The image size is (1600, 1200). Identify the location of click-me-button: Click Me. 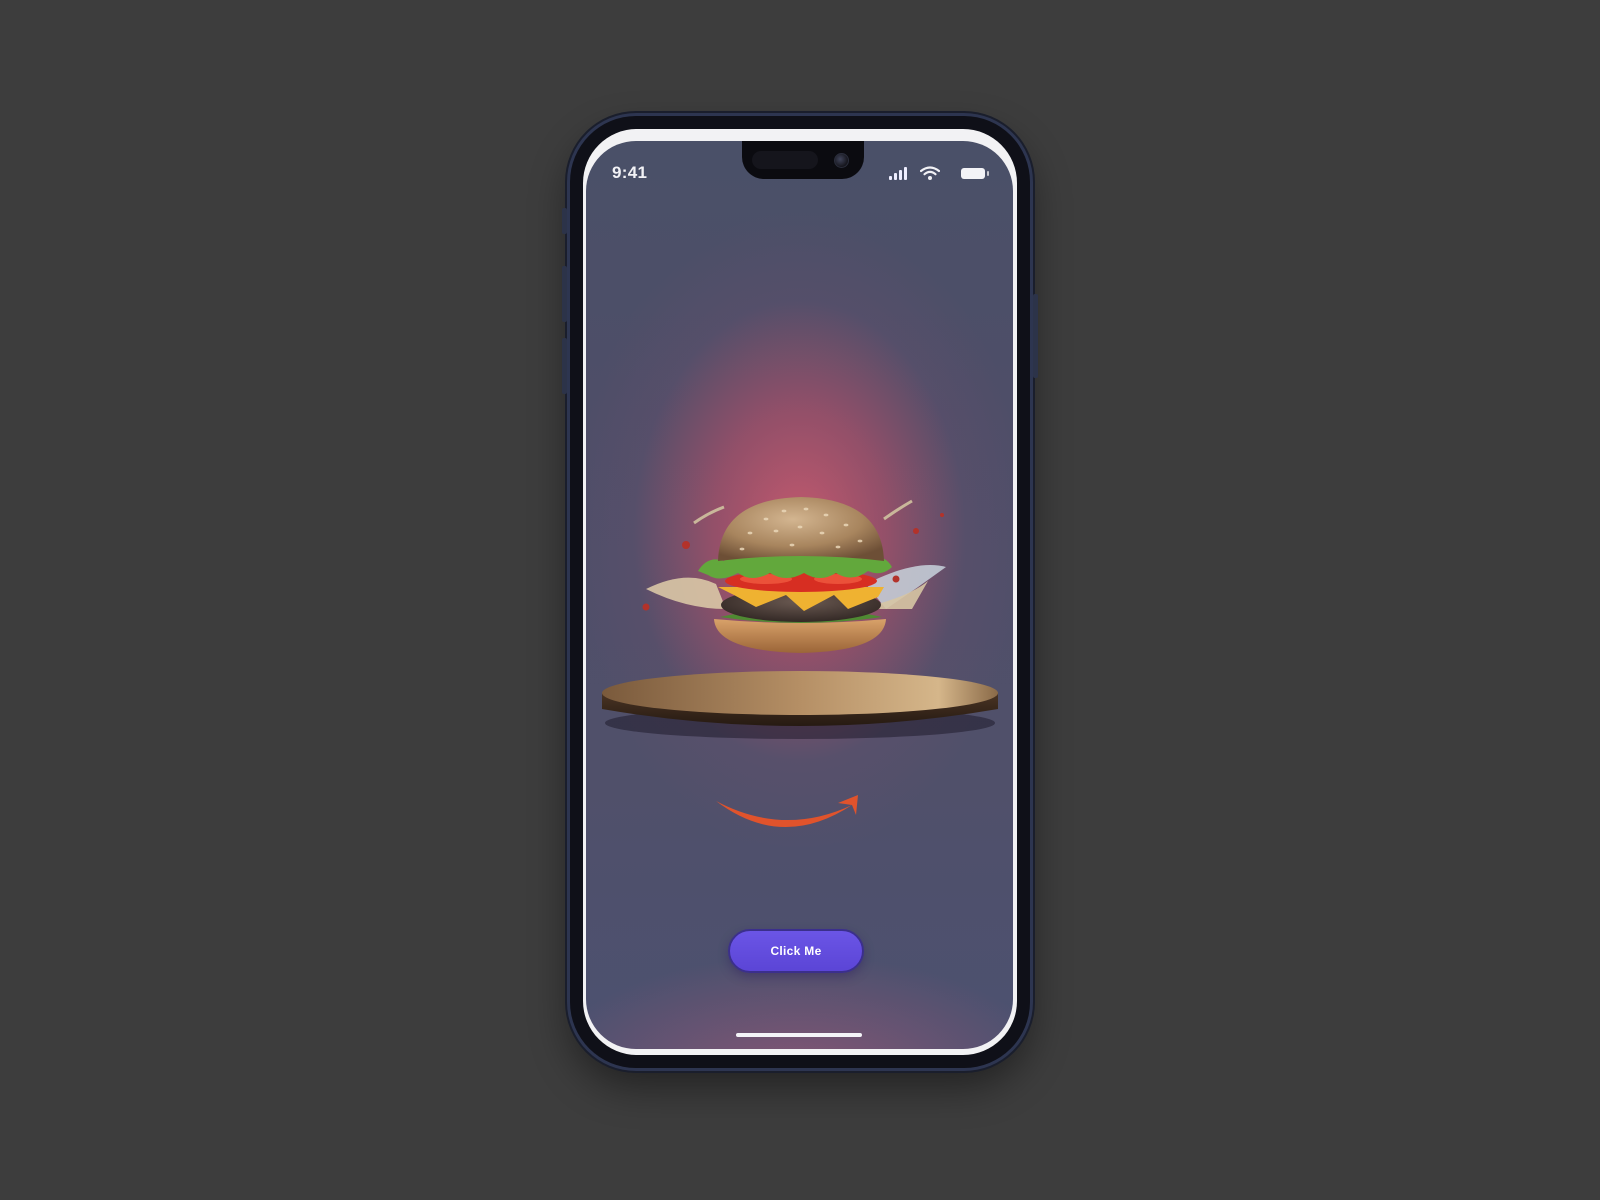
(796, 951).